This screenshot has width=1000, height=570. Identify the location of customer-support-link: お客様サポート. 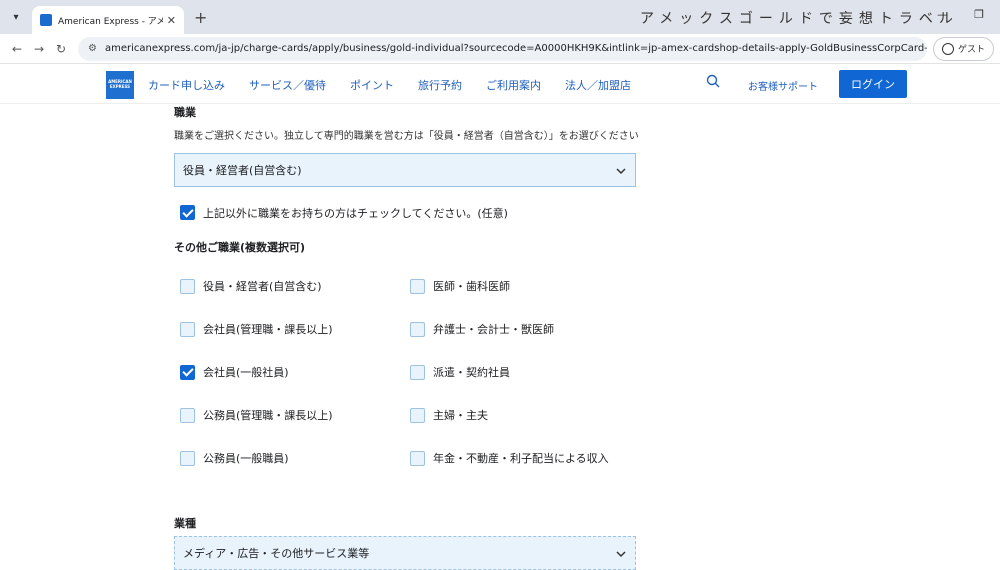
(783, 85).